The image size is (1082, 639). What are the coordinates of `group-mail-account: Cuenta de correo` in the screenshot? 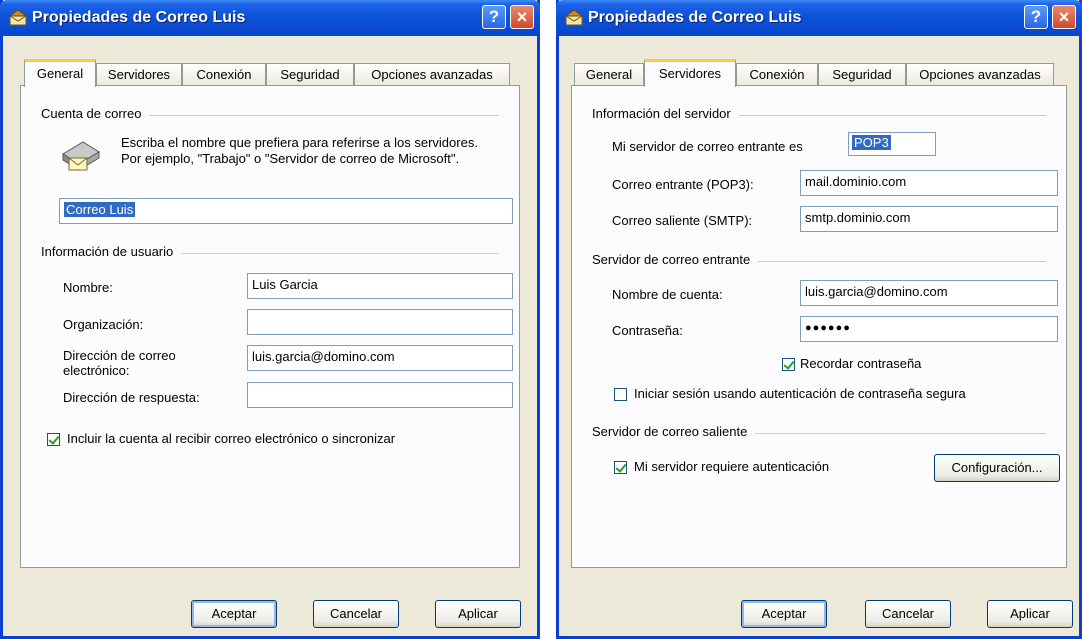 It's located at (270, 116).